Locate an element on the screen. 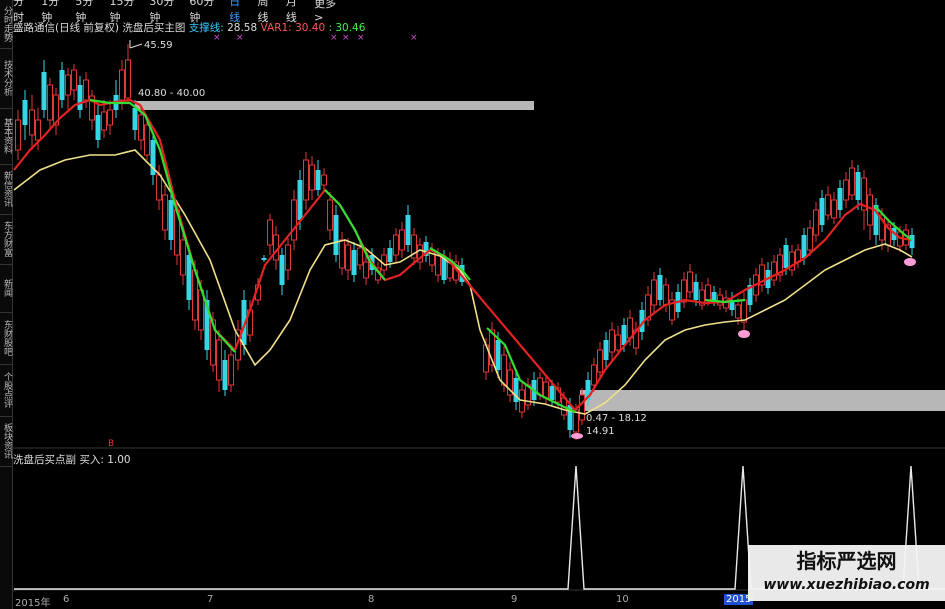 The width and height of the screenshot is (945, 609). buy-value: 1.00 is located at coordinates (119, 460).